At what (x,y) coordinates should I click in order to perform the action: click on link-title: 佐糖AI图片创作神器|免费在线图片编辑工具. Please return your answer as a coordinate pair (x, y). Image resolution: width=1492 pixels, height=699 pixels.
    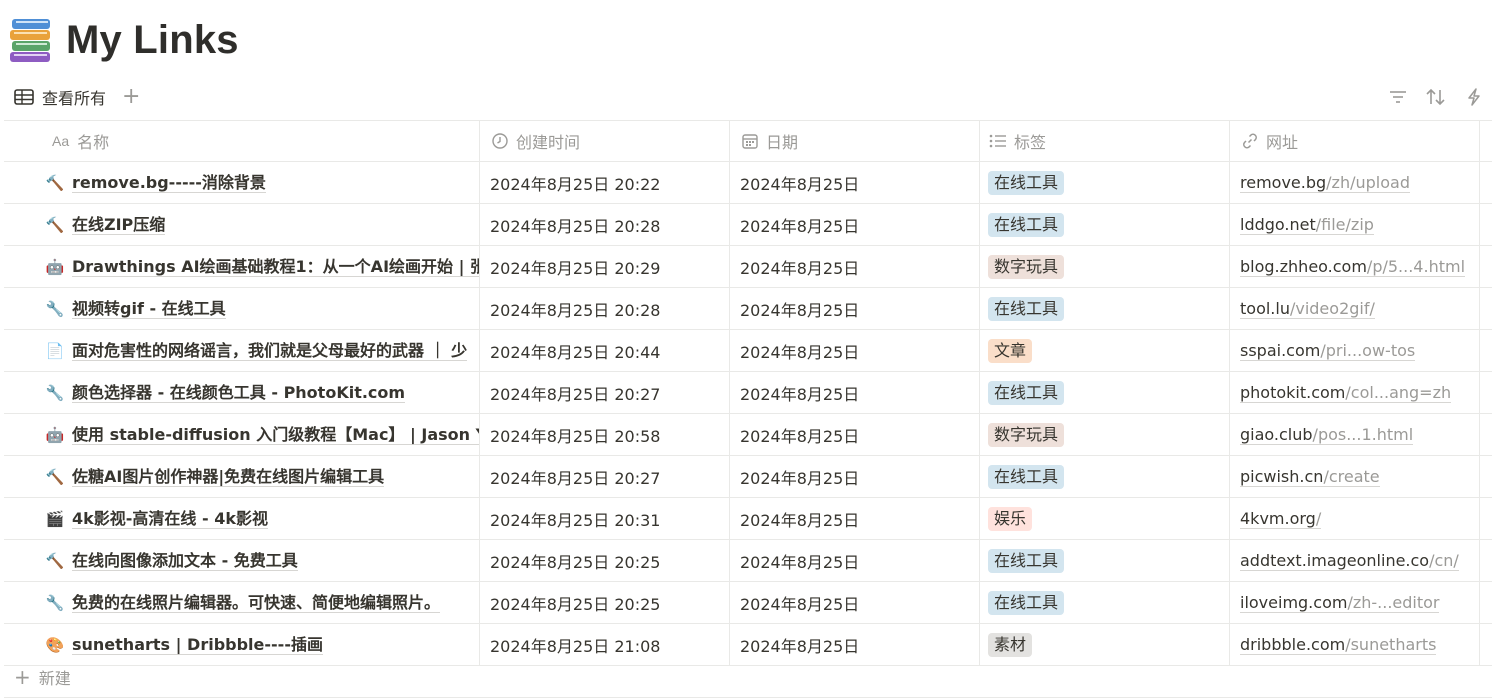
    Looking at the image, I should click on (228, 477).